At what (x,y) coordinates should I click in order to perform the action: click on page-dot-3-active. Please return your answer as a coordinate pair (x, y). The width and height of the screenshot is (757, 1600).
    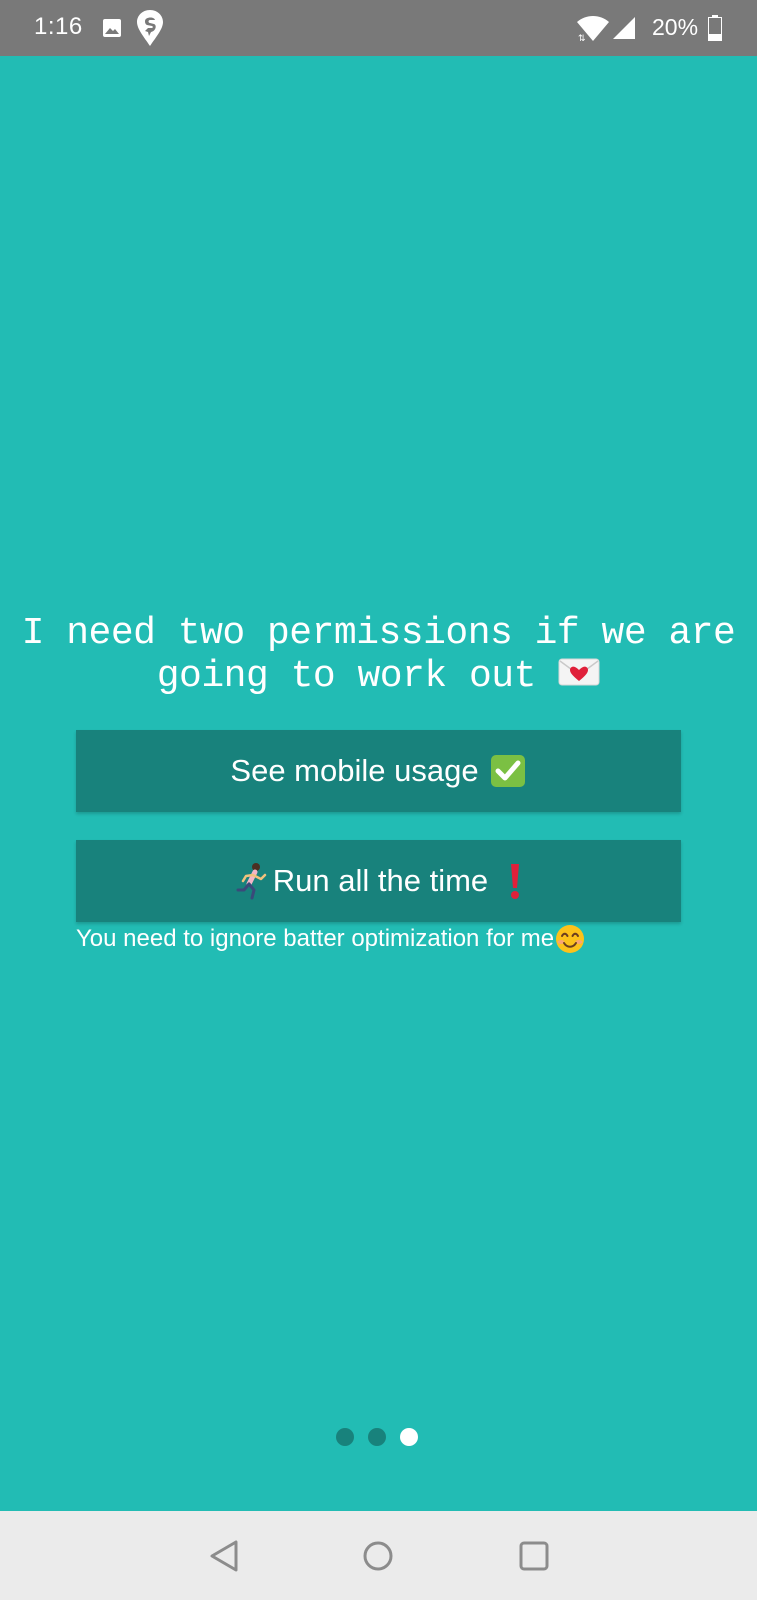
    Looking at the image, I should click on (409, 1437).